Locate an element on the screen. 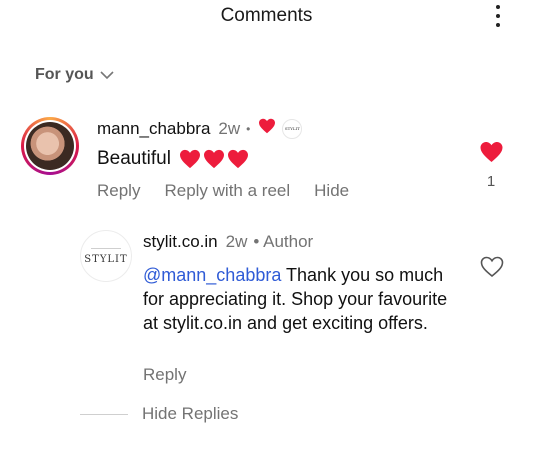 This screenshot has width=533, height=472. like-count: 1 is located at coordinates (491, 181).